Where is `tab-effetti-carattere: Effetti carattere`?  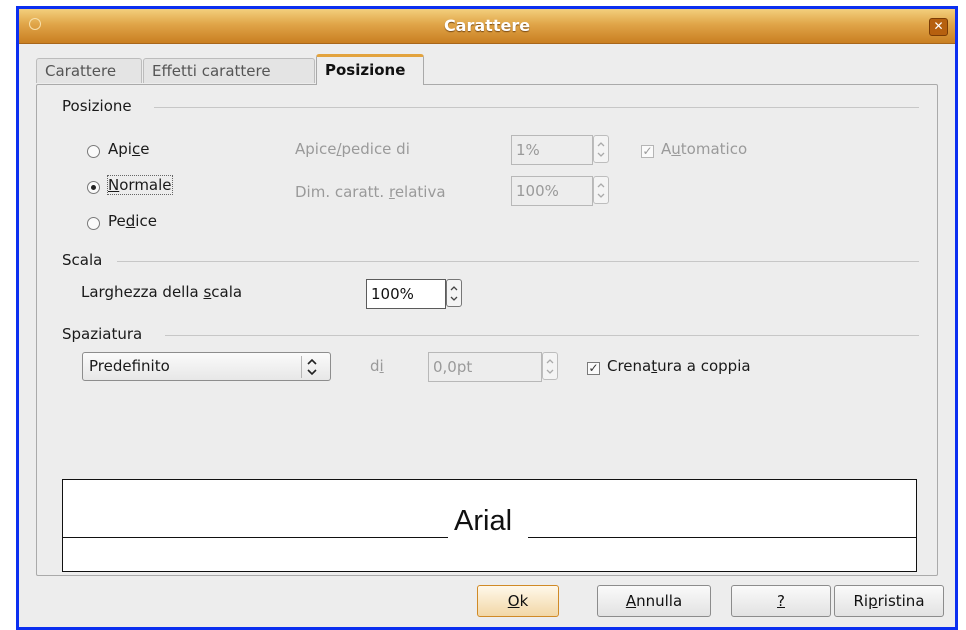
tab-effetti-carattere: Effetti carattere is located at coordinates (229, 70).